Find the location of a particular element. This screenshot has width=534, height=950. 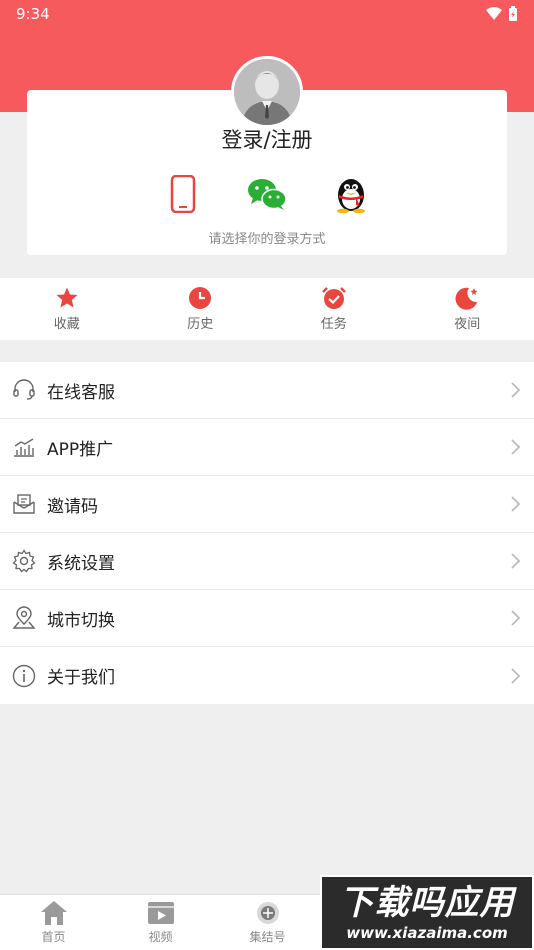

quick-label: 收藏 is located at coordinates (66, 324).